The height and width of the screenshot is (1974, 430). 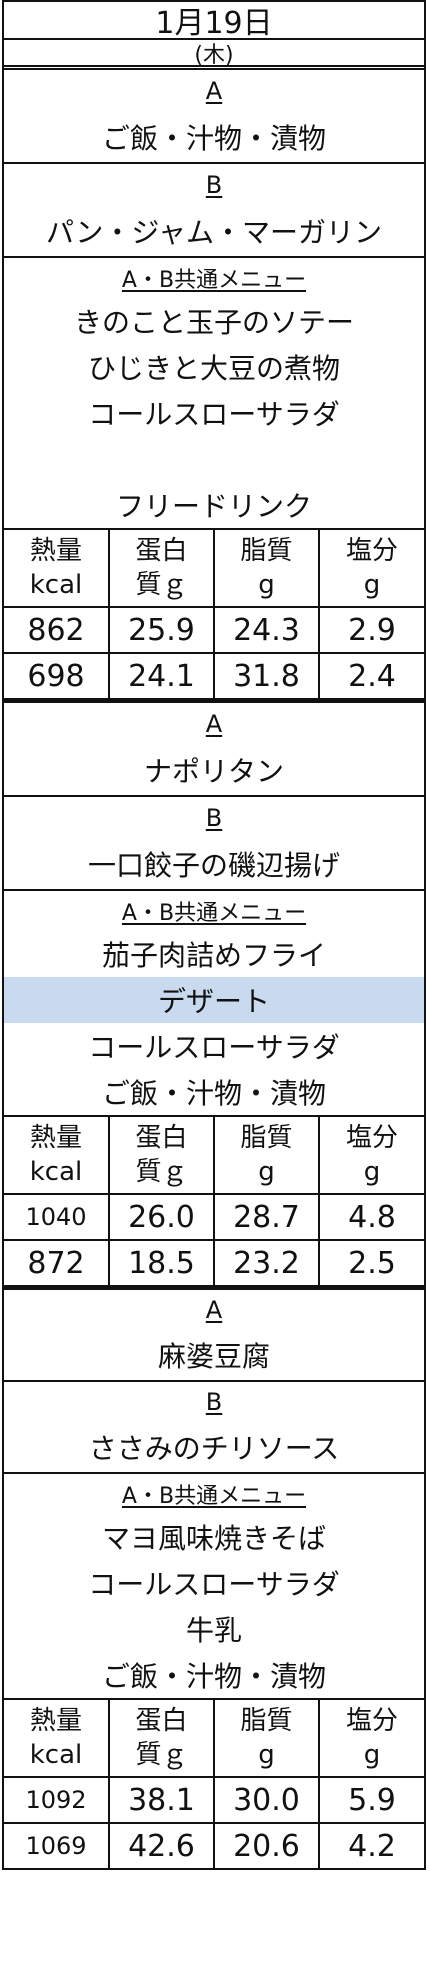 I want to click on nutrition-row-a: 862 25.9 24.3 2.9, so click(x=214, y=630).